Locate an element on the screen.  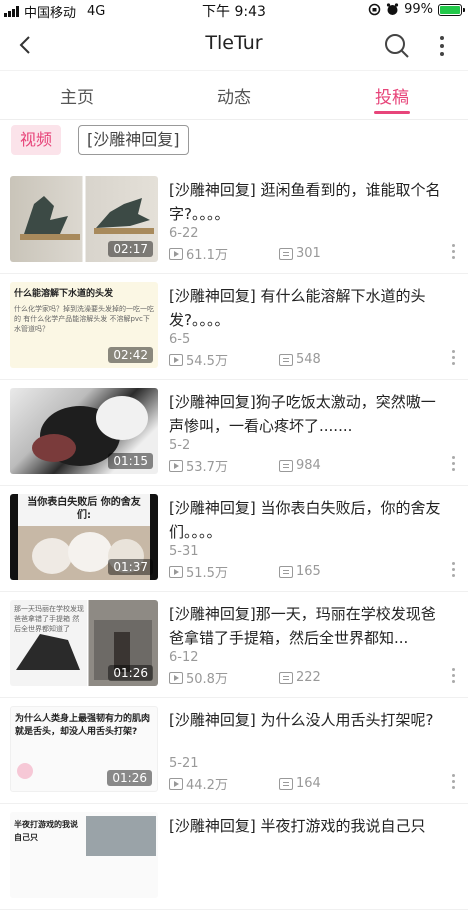
video-title: [沙雕神回复] 当你表白失败后，你的舍友们。。。。 is located at coordinates (307, 520).